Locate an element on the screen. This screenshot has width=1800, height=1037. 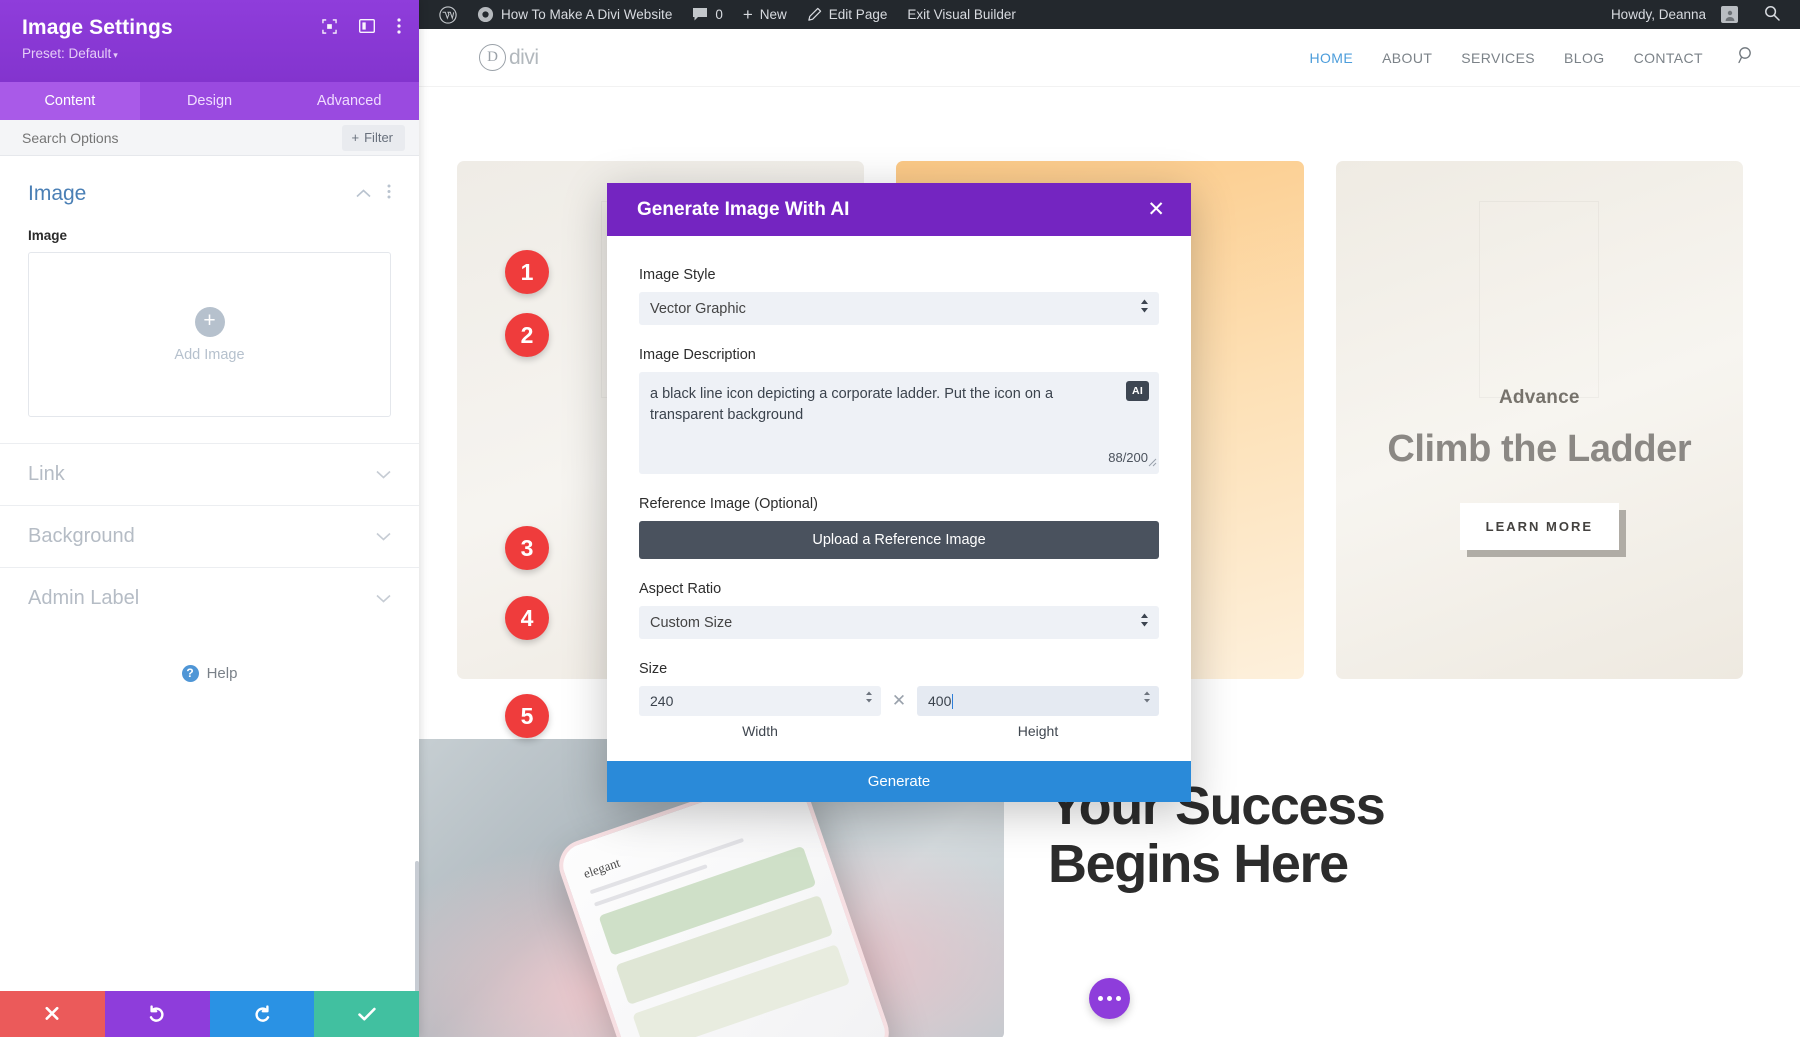
check-icon is located at coordinates (366, 1014).